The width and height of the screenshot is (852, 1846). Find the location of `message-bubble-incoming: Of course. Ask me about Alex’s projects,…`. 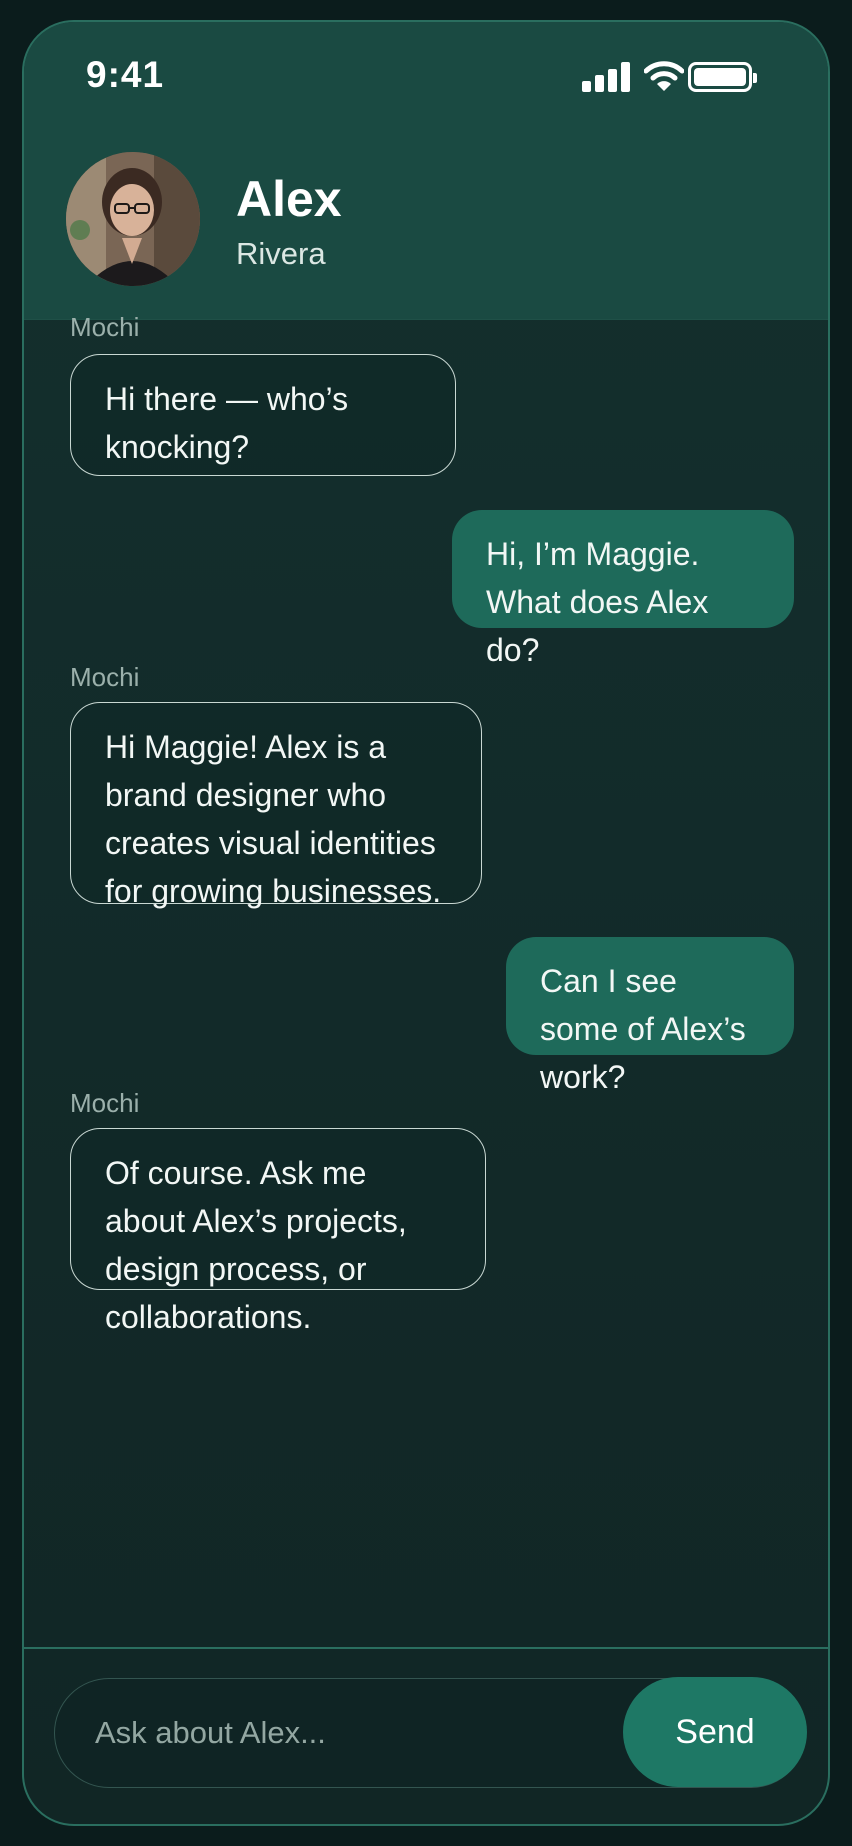

message-bubble-incoming: Of course. Ask me about Alex’s projects,… is located at coordinates (278, 1231).